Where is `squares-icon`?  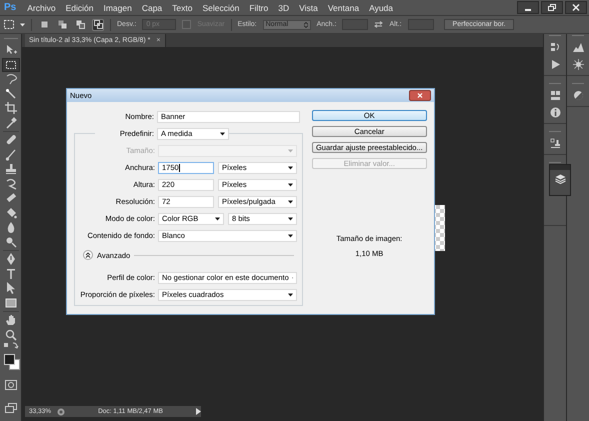 squares-icon is located at coordinates (98, 24).